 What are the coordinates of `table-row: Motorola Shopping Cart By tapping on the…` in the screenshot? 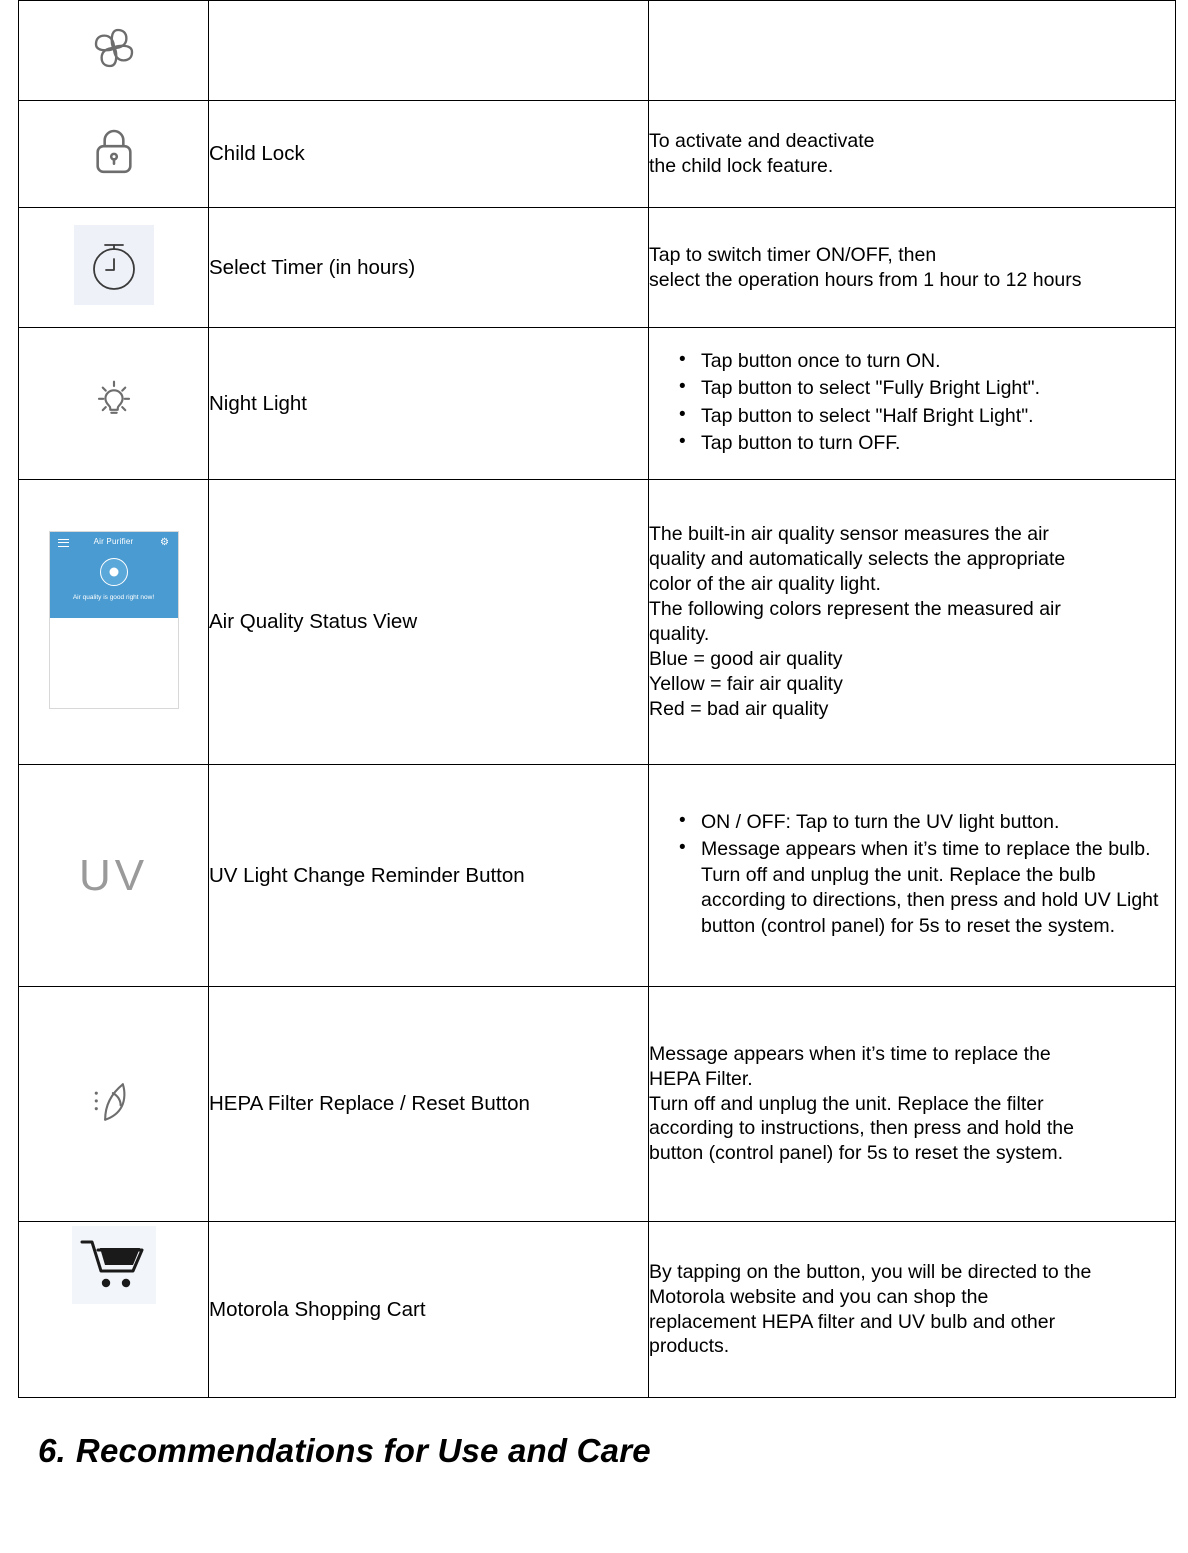 It's located at (597, 1309).